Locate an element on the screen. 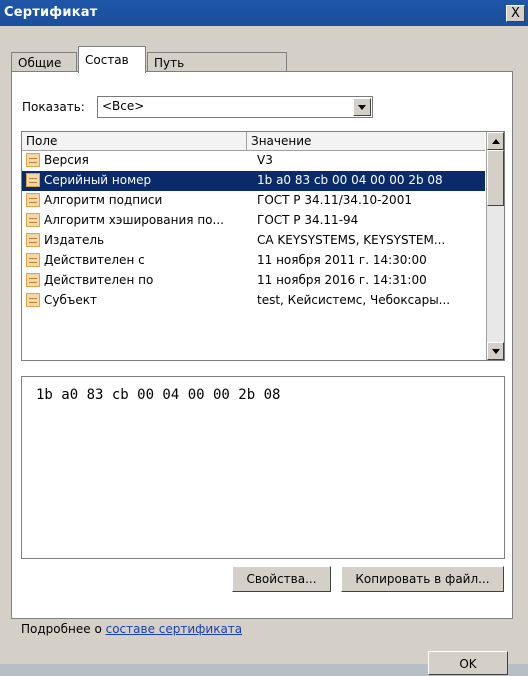 This screenshot has width=528, height=676. row-value: 11 ноября 2016 г. 14:31:00 is located at coordinates (342, 280).